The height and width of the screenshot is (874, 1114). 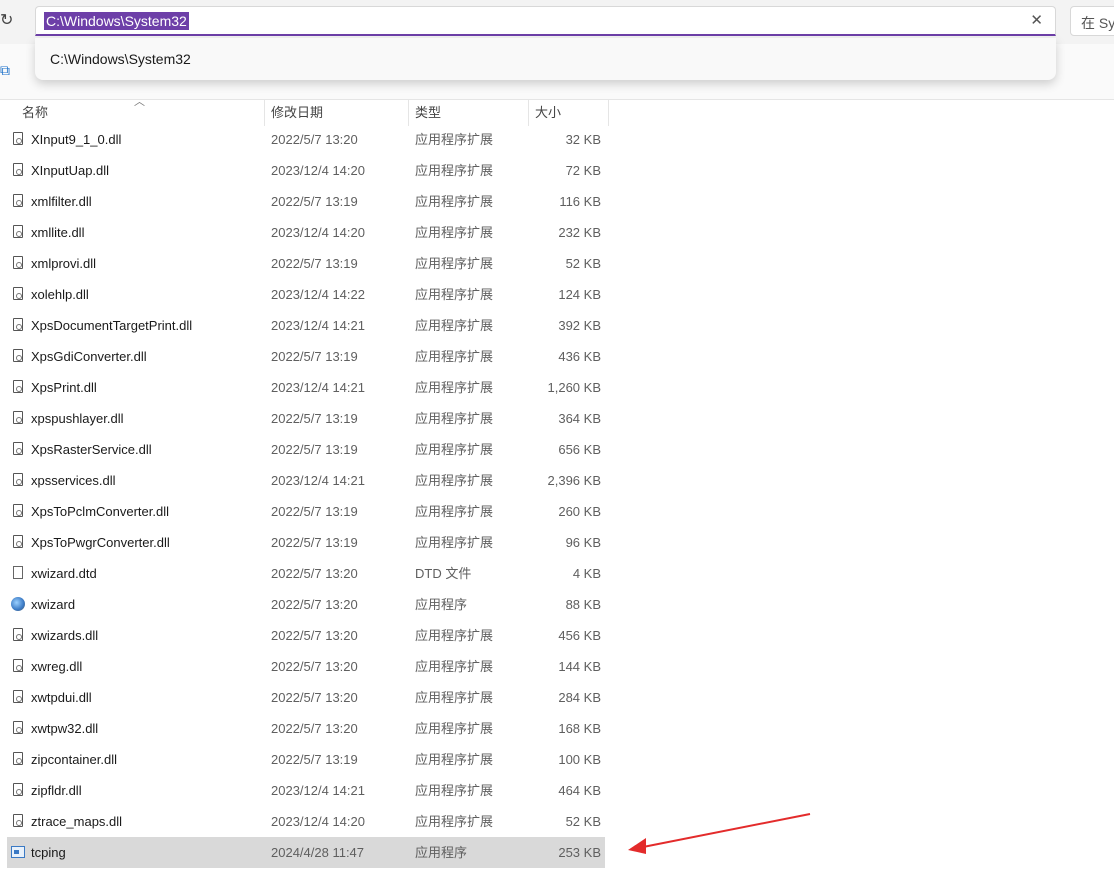 I want to click on file-name: XpsRasterService.dll, so click(x=91, y=449).